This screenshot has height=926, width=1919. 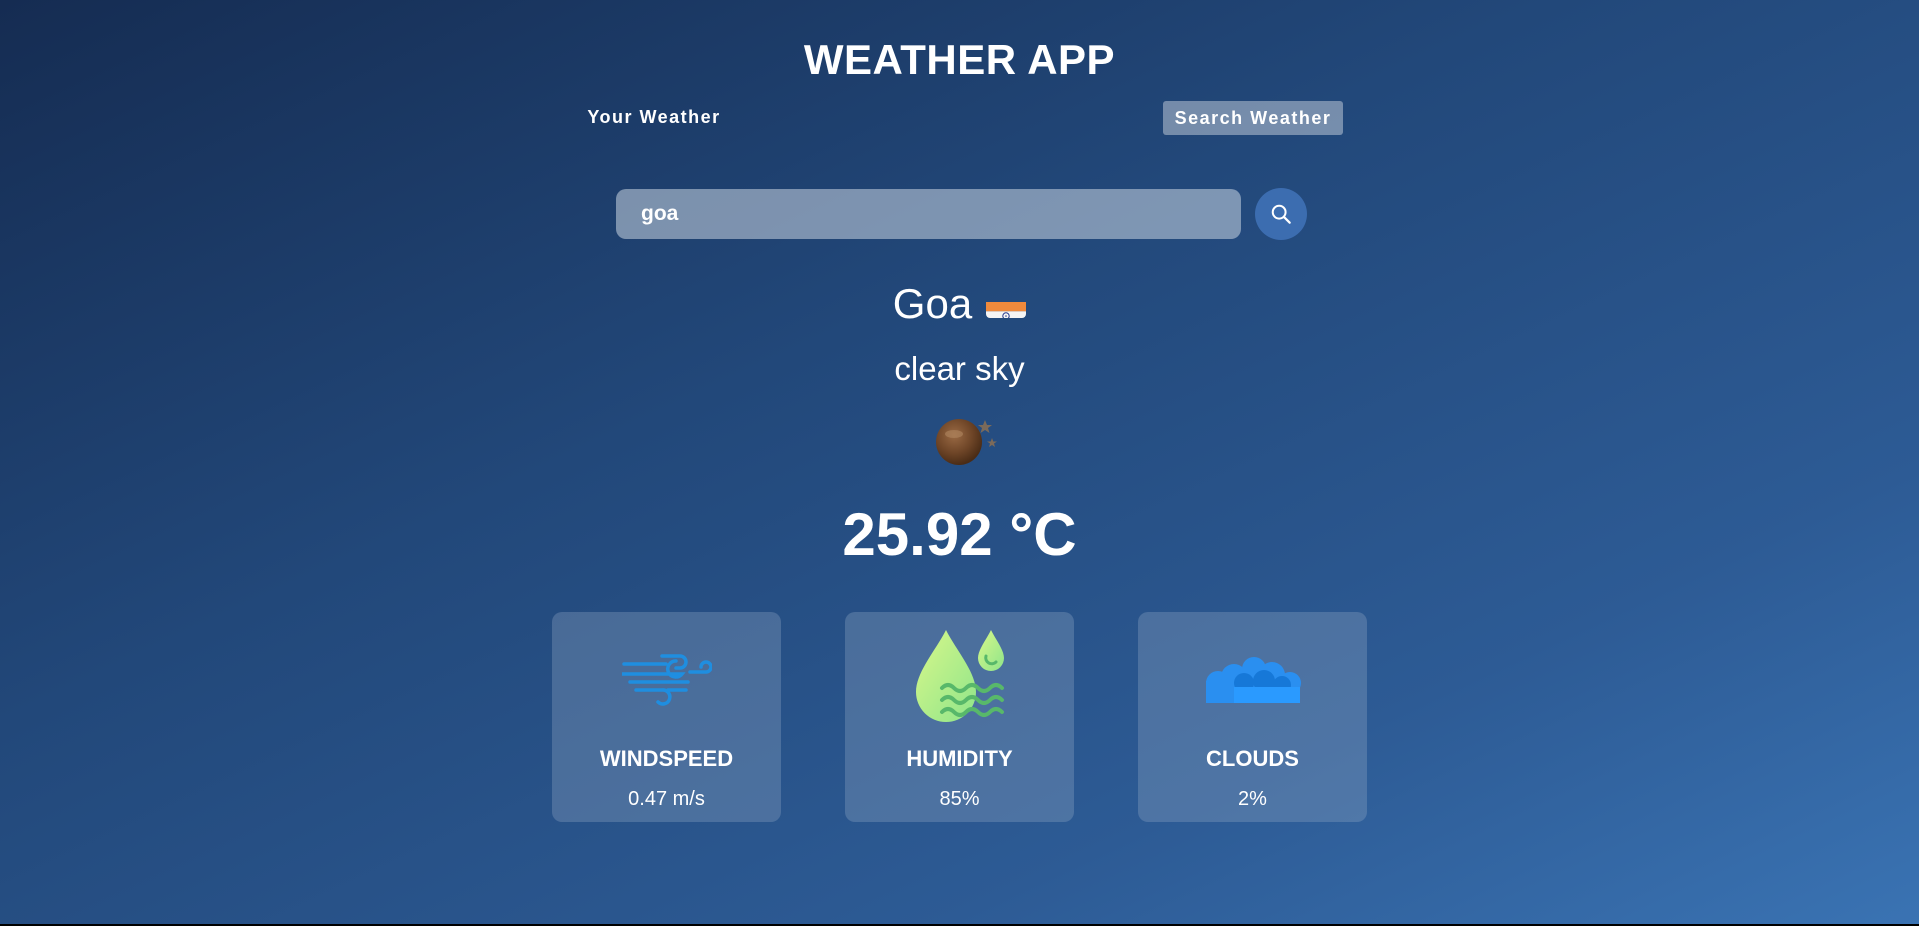 What do you see at coordinates (959, 59) in the screenshot?
I see `app-title: WEATHER APP` at bounding box center [959, 59].